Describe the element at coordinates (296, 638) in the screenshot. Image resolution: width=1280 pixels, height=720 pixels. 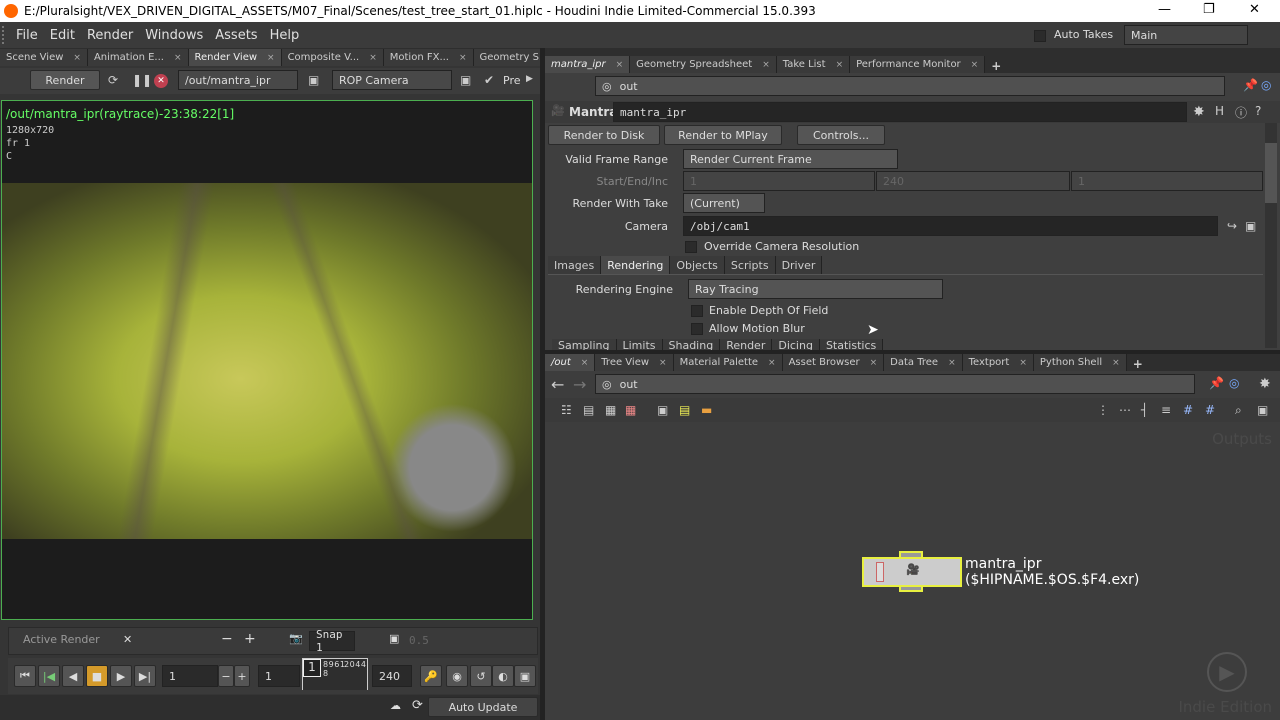
I see `snapshot-camera-icon: 📷` at that location.